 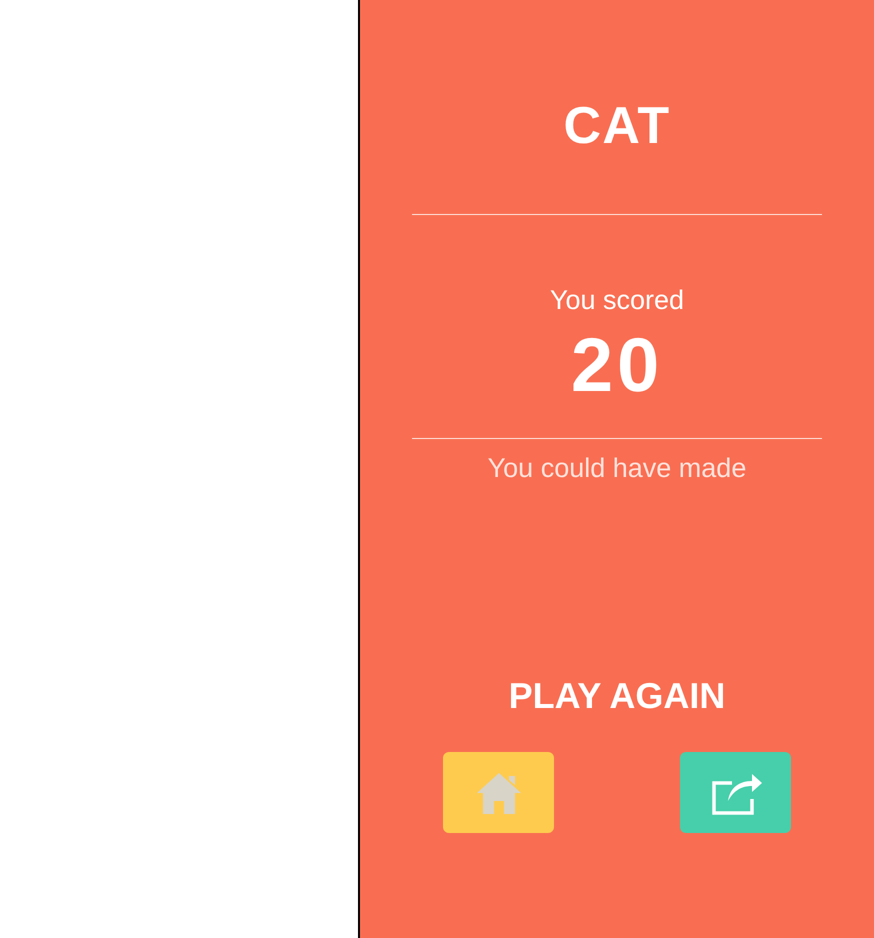 I want to click on hint-text: You could have made, so click(x=617, y=468).